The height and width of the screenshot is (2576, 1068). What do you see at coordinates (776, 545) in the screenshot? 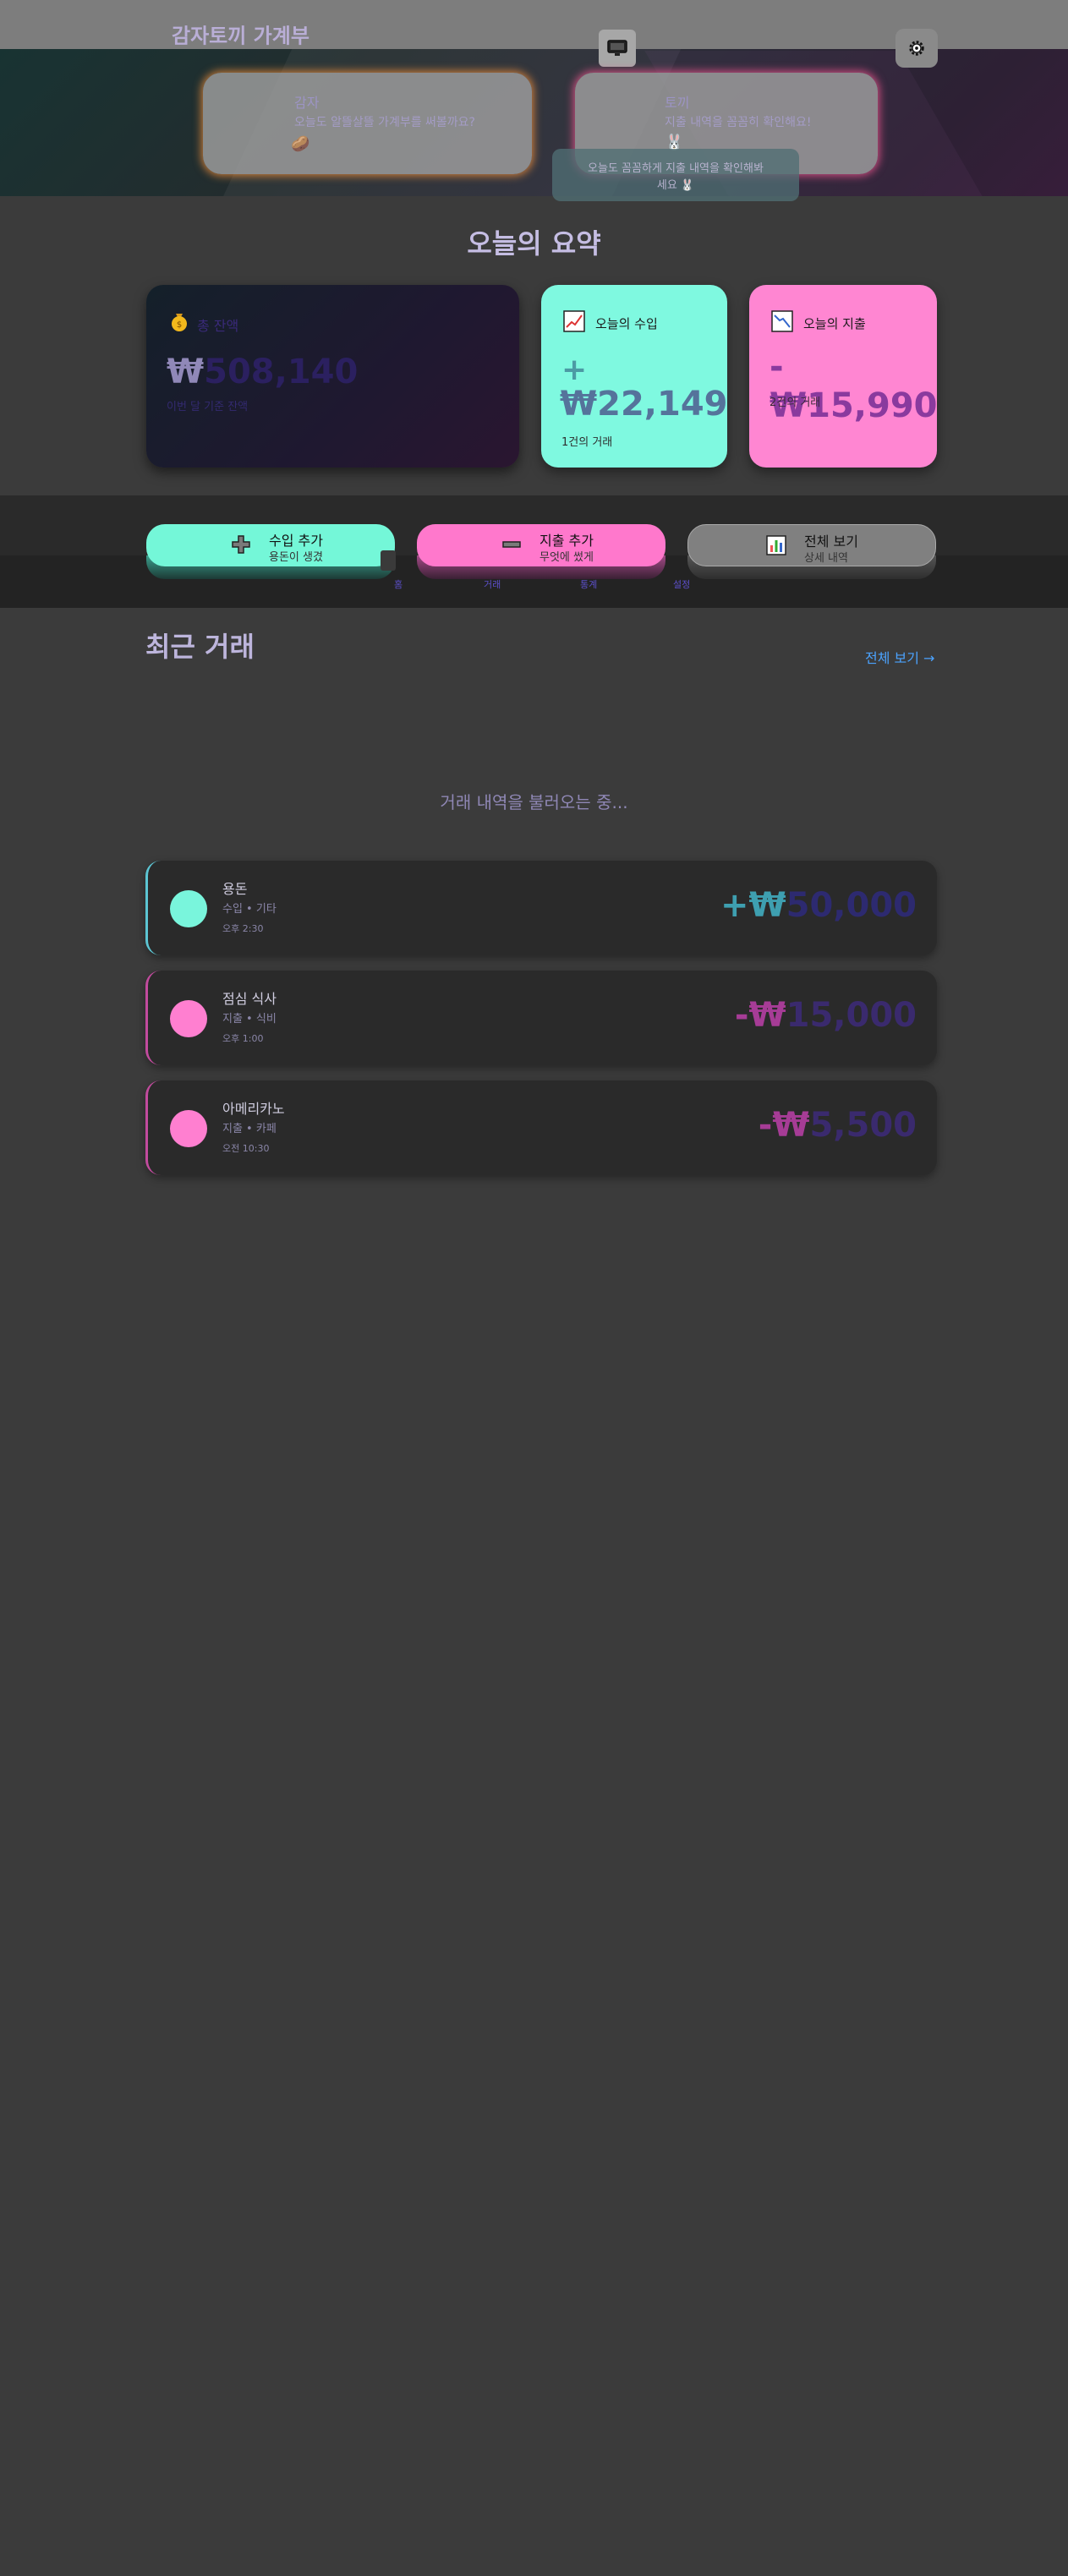
I see `bar-chart-icon` at bounding box center [776, 545].